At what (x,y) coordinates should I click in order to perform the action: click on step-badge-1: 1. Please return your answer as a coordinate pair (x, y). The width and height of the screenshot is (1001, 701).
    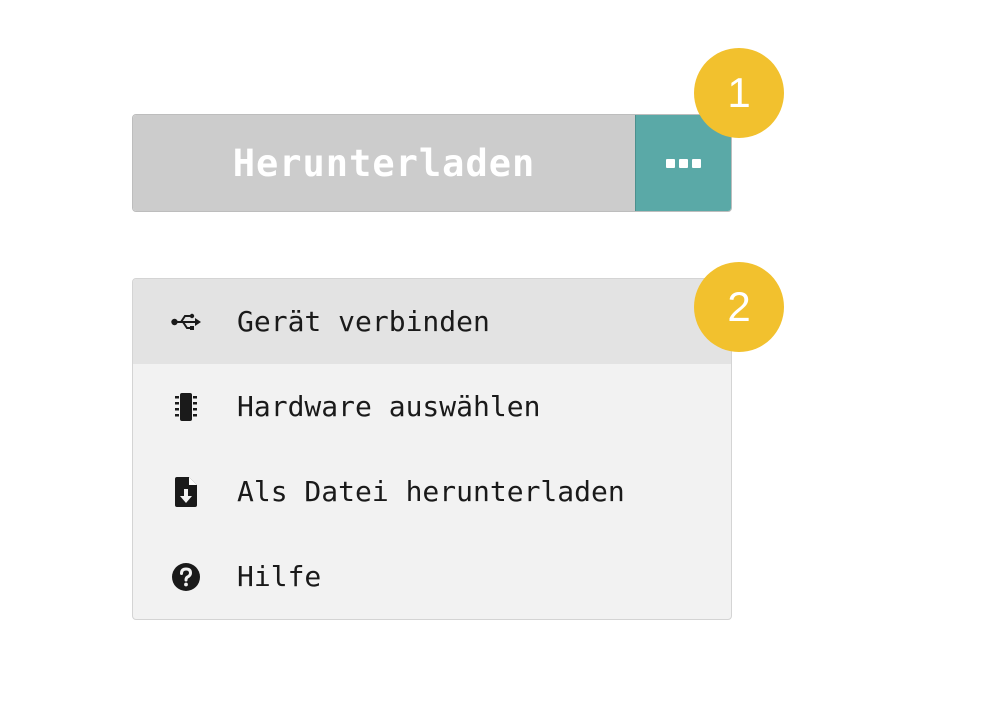
    Looking at the image, I should click on (739, 93).